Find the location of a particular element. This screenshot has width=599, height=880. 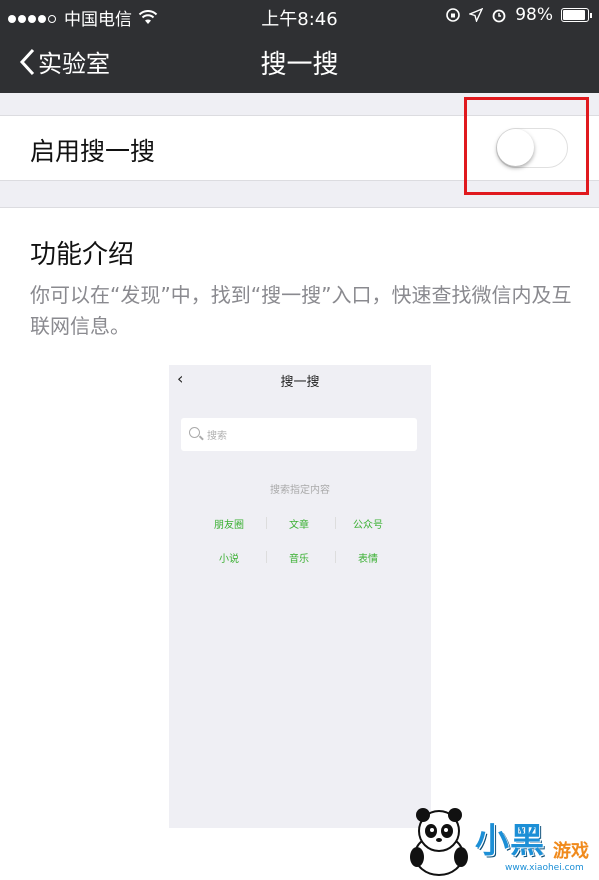

preview-category: 小说 is located at coordinates (229, 559).